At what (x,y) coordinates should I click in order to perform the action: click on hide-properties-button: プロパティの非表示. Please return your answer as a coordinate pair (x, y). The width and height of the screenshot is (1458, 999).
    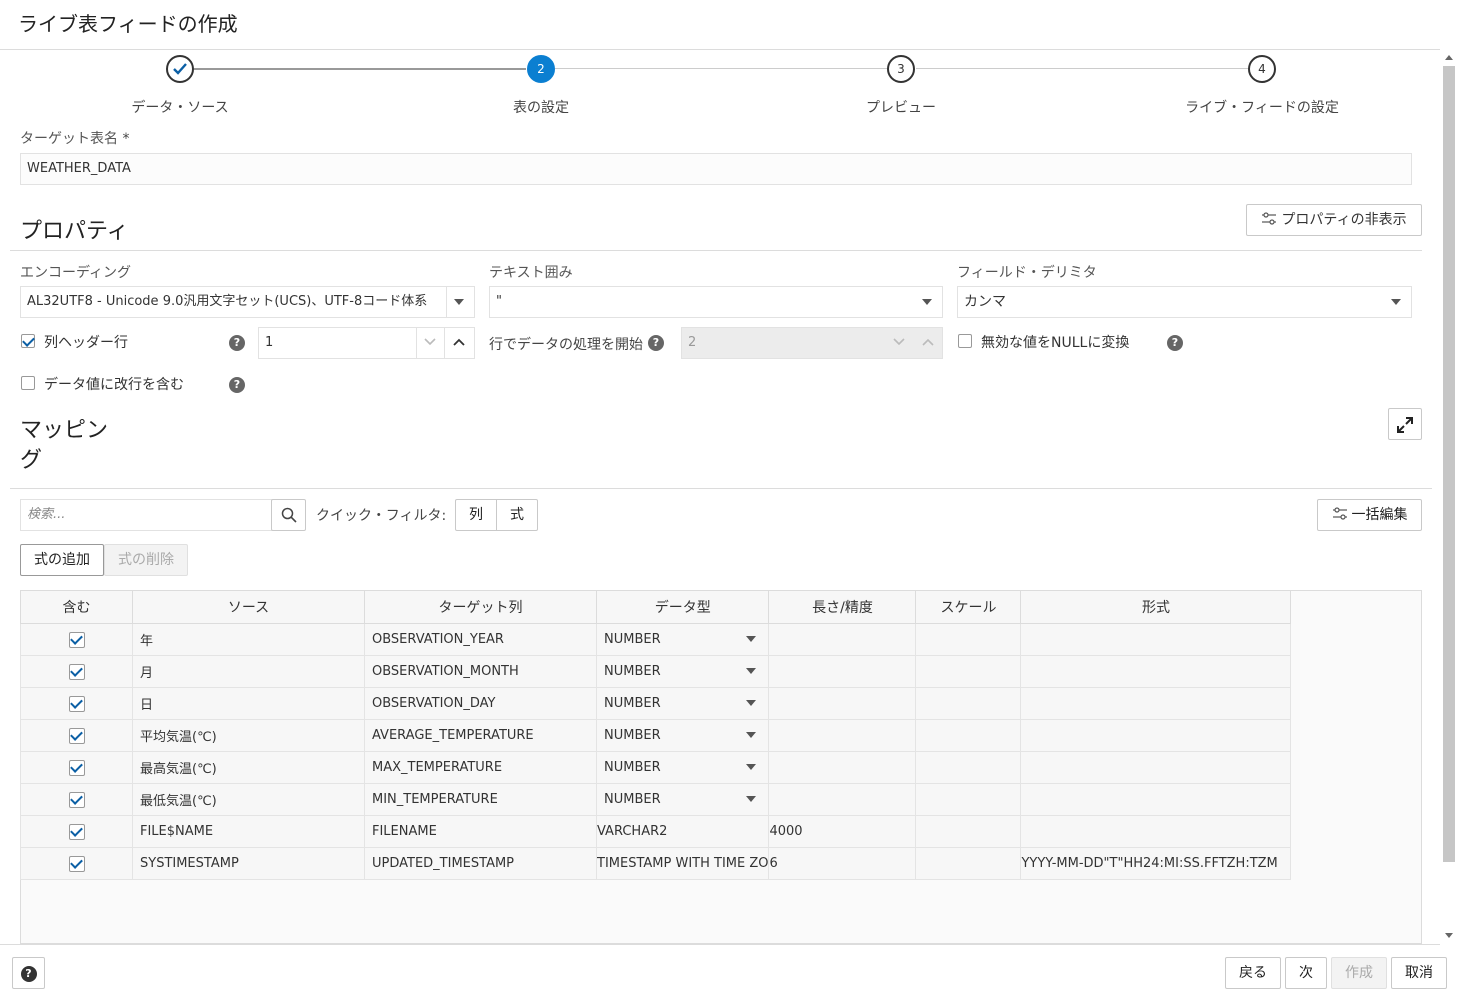
    Looking at the image, I should click on (1334, 220).